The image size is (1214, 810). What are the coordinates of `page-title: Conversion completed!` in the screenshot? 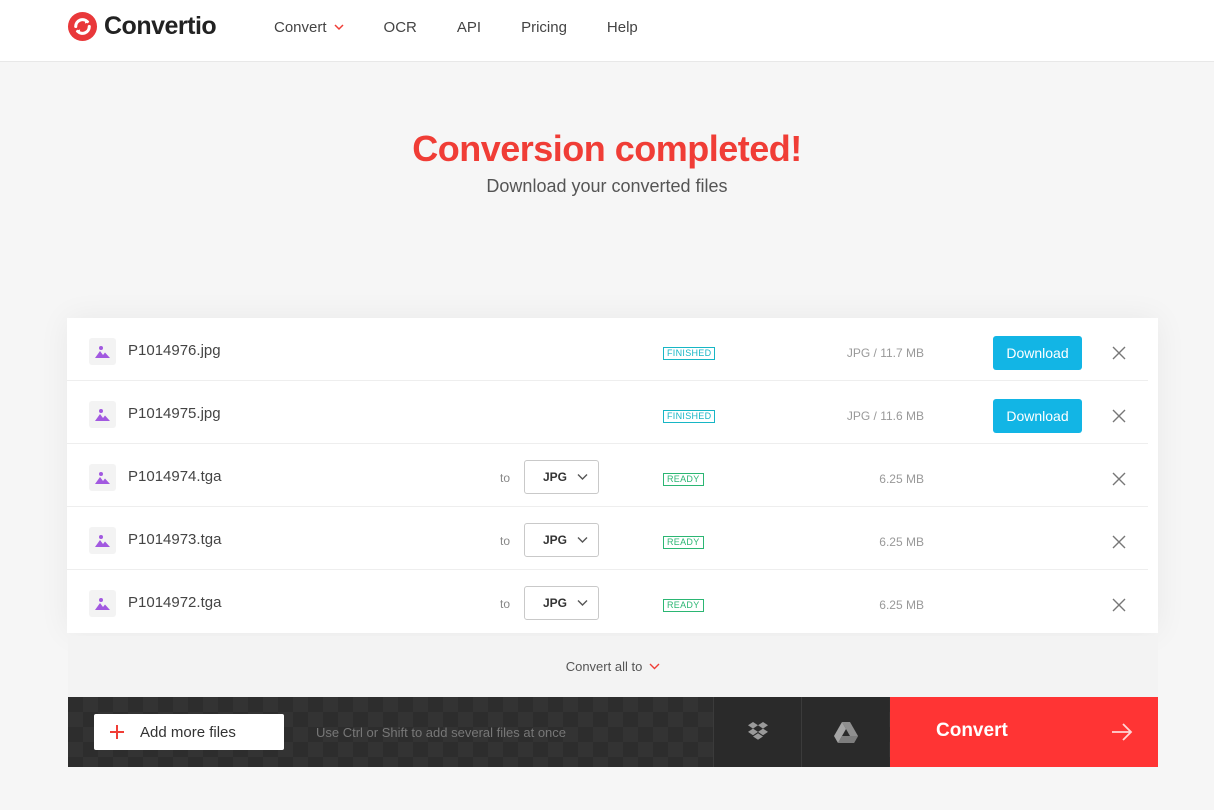 It's located at (607, 148).